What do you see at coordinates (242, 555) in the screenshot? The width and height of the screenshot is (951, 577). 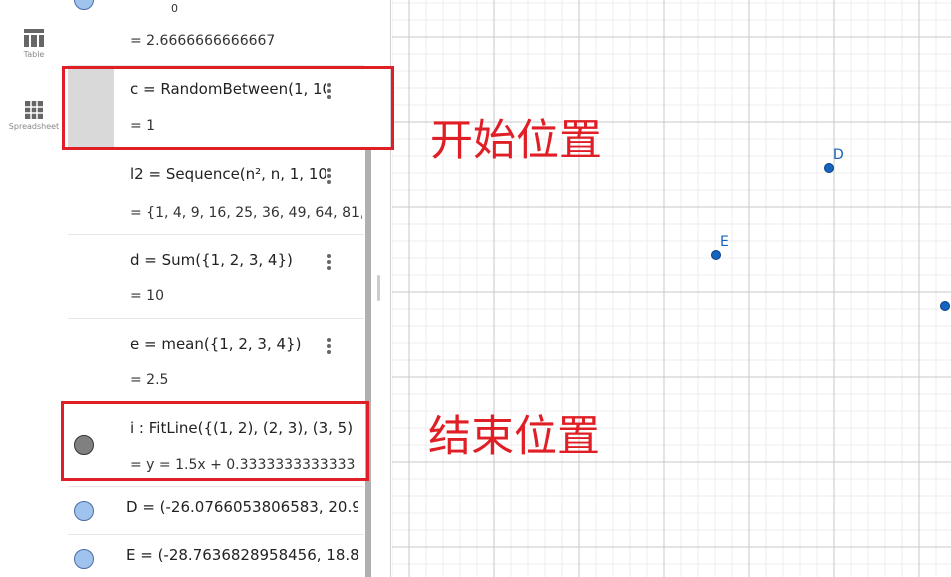 I see `row-input: E = (-28.7636828958456, 18.86054` at bounding box center [242, 555].